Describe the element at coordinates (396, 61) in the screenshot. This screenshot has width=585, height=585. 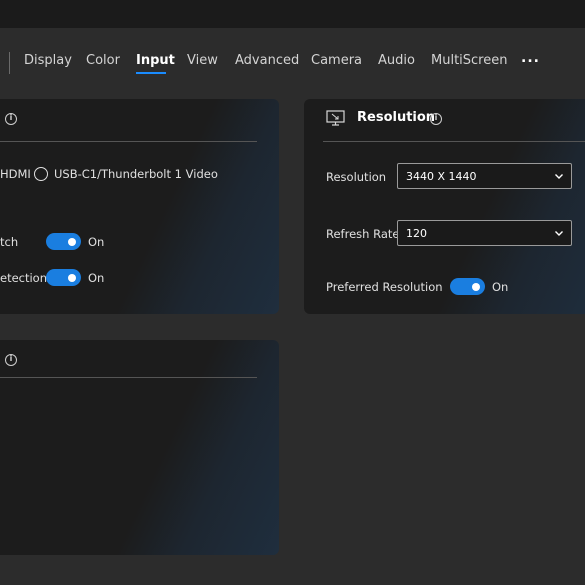
I see `tab-audio: Audio` at that location.